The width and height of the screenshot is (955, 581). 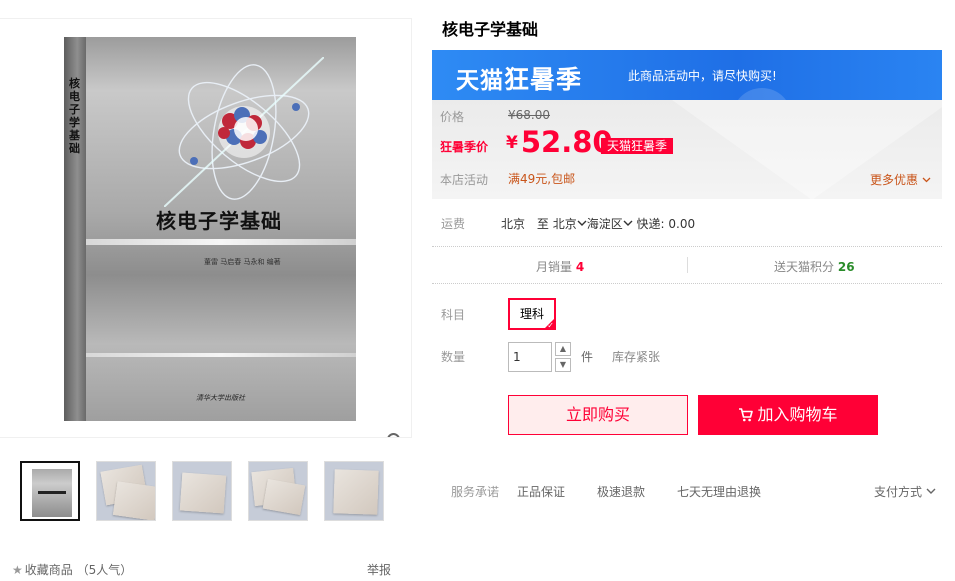 I want to click on promo-note: 此商品活动中，请尽快购买!, so click(x=702, y=76).